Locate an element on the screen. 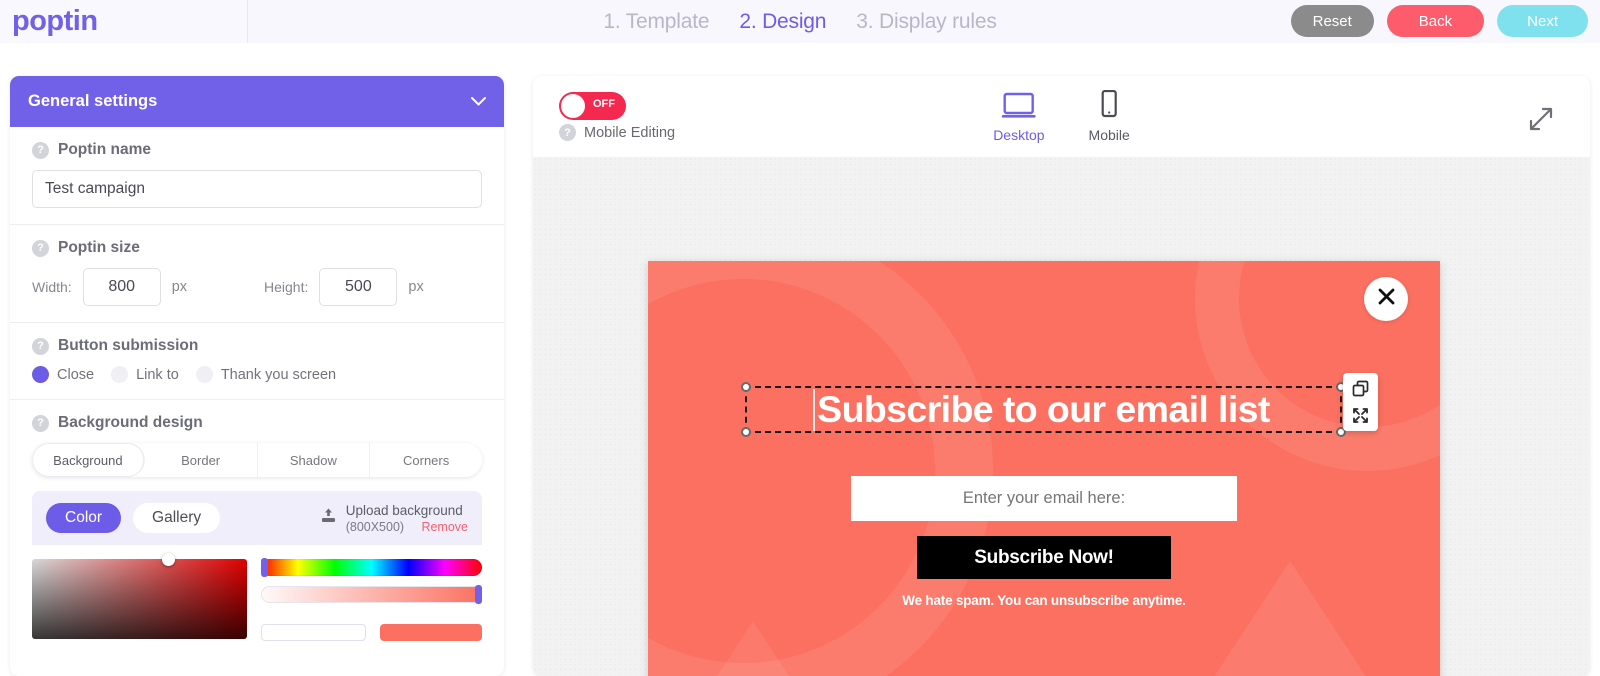  height-input is located at coordinates (358, 287).